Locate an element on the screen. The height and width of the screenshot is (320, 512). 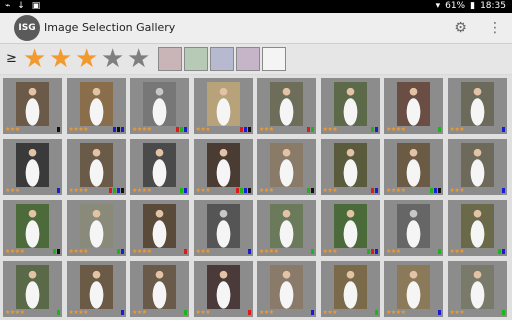
rating-comparator: ≥ is located at coordinates (11, 58).